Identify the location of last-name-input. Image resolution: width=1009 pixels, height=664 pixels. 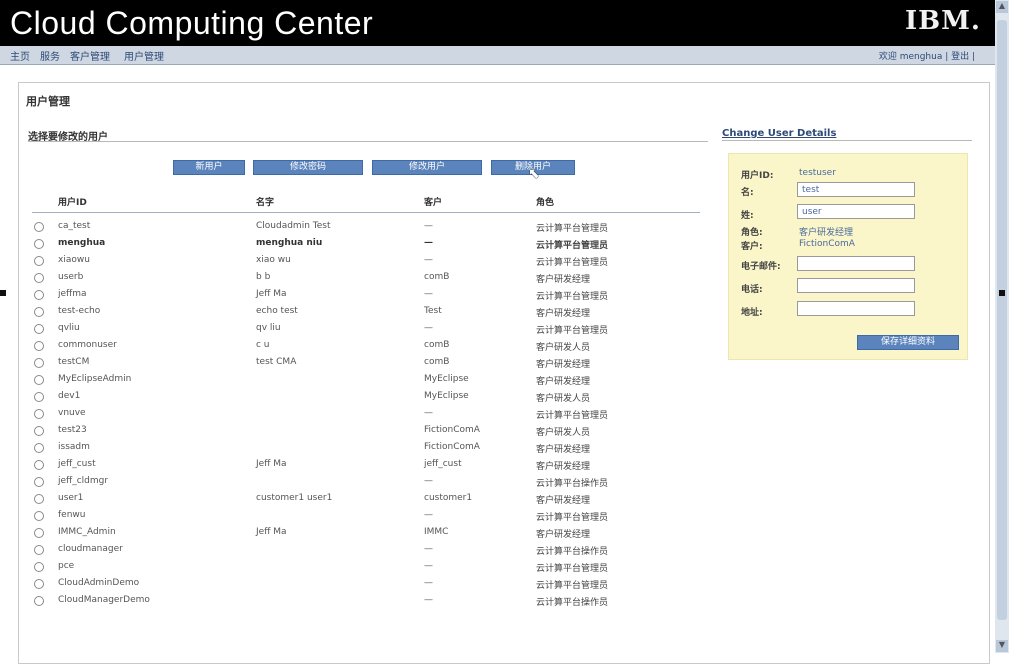
(856, 211).